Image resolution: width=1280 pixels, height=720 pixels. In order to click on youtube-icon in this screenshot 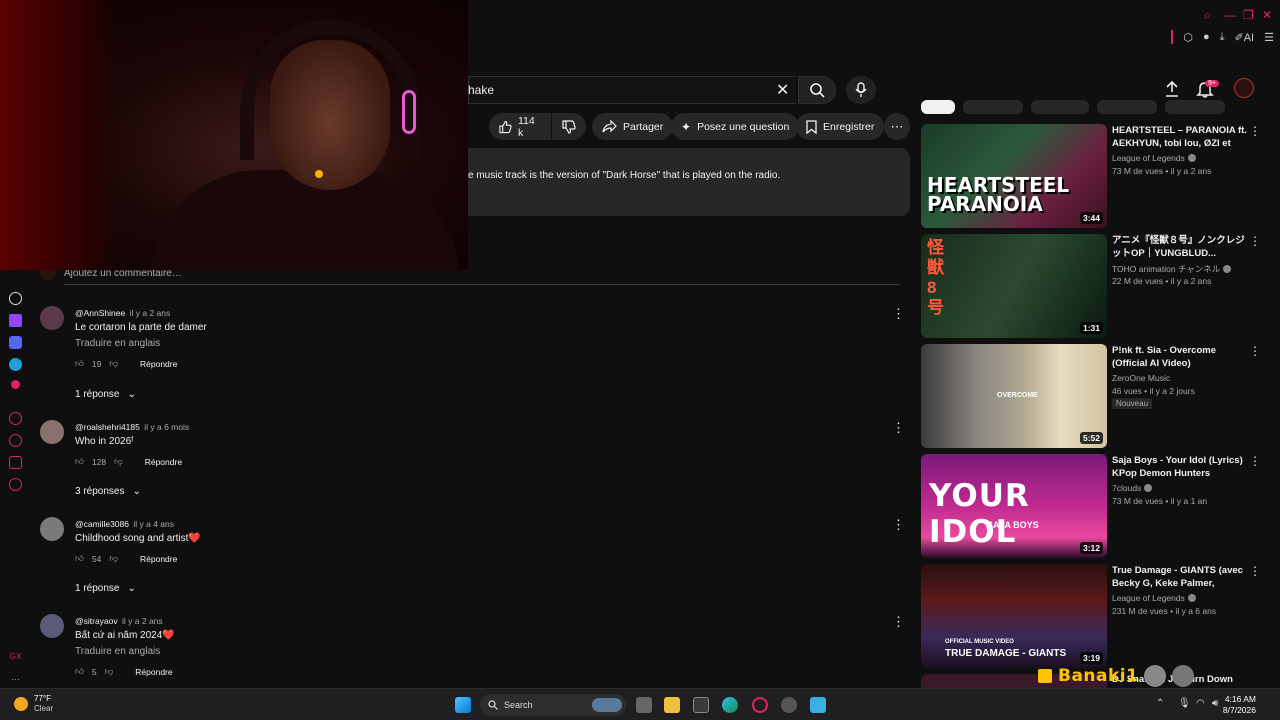, I will do `click(15, 384)`.